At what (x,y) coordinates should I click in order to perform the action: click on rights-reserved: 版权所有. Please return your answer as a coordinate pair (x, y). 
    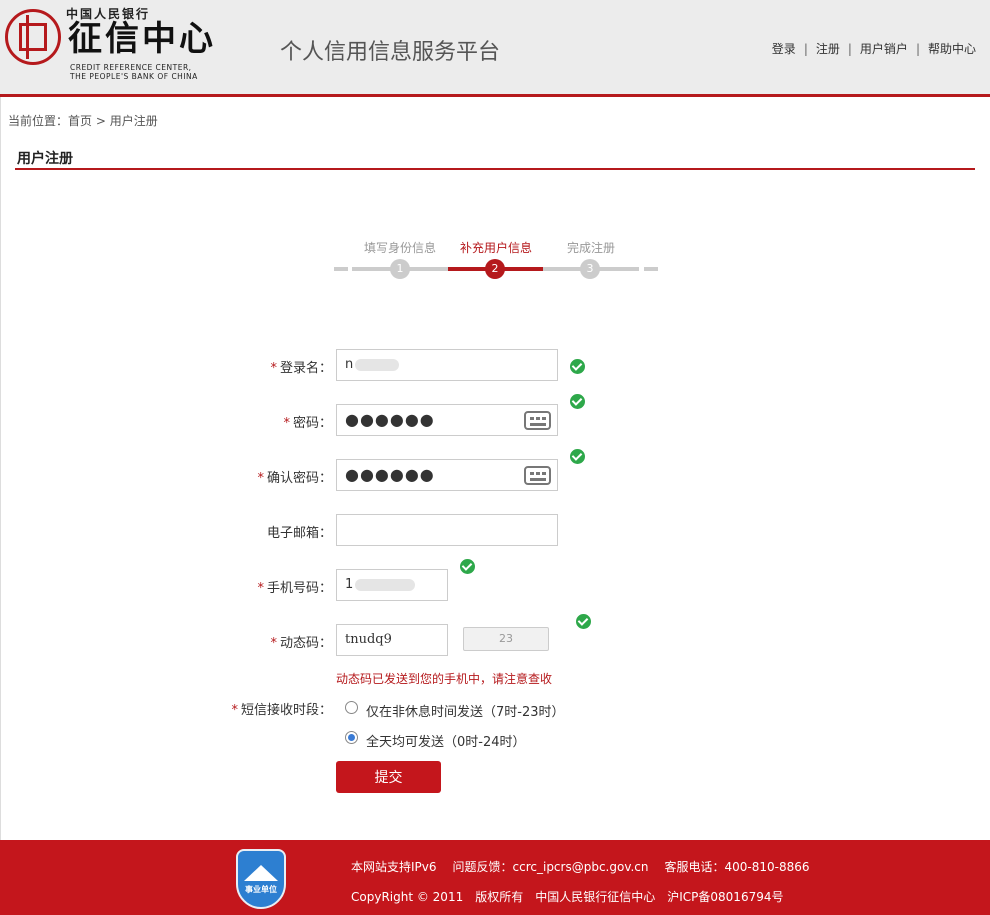
    Looking at the image, I should click on (499, 897).